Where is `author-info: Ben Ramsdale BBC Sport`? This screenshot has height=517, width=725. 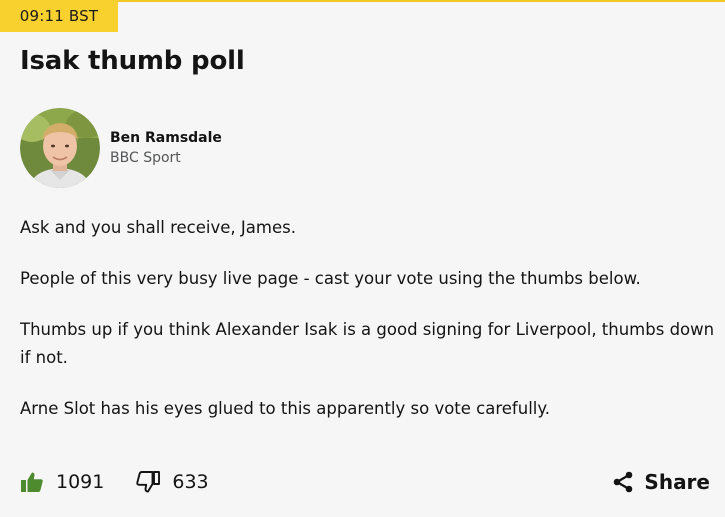 author-info: Ben Ramsdale BBC Sport is located at coordinates (166, 148).